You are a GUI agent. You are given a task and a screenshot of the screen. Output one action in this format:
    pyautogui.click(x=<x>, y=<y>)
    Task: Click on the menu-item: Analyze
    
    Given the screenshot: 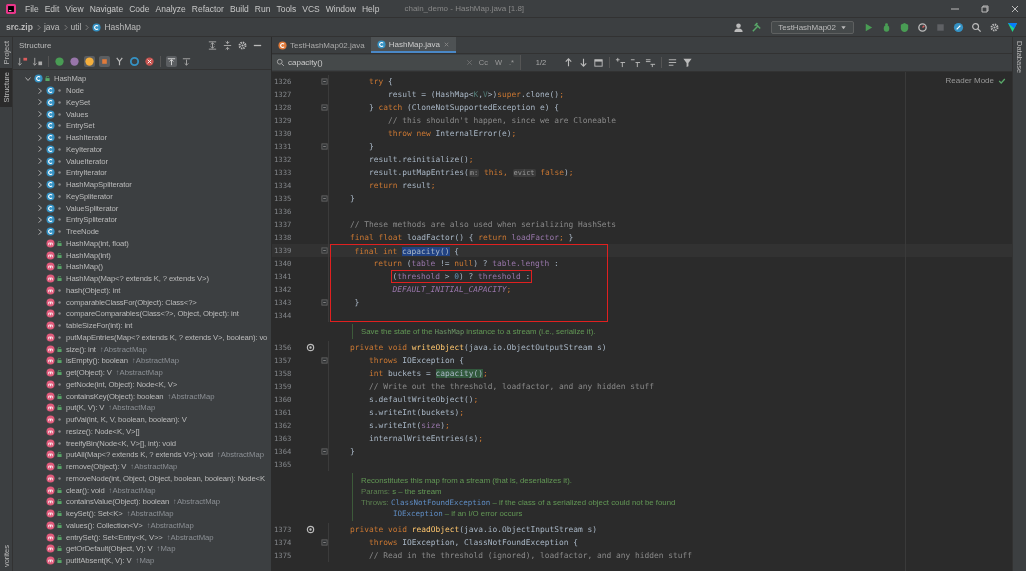 What is the action you would take?
    pyautogui.click(x=170, y=8)
    